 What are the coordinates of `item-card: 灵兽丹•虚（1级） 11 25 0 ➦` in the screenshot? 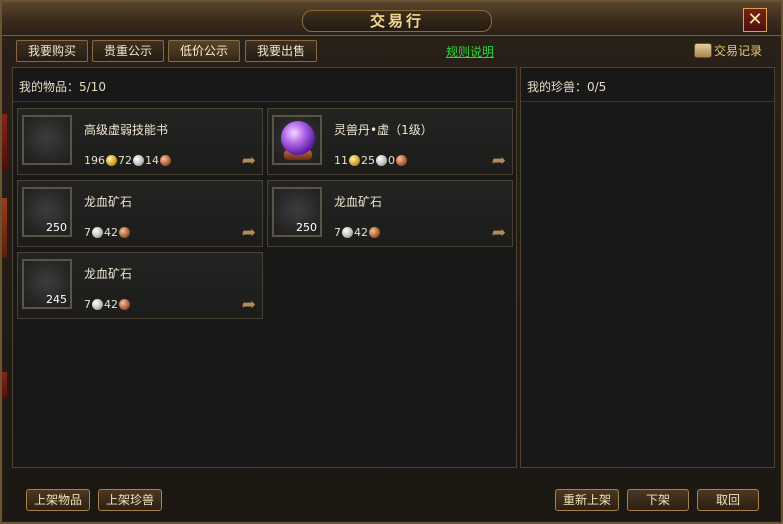 It's located at (390, 141).